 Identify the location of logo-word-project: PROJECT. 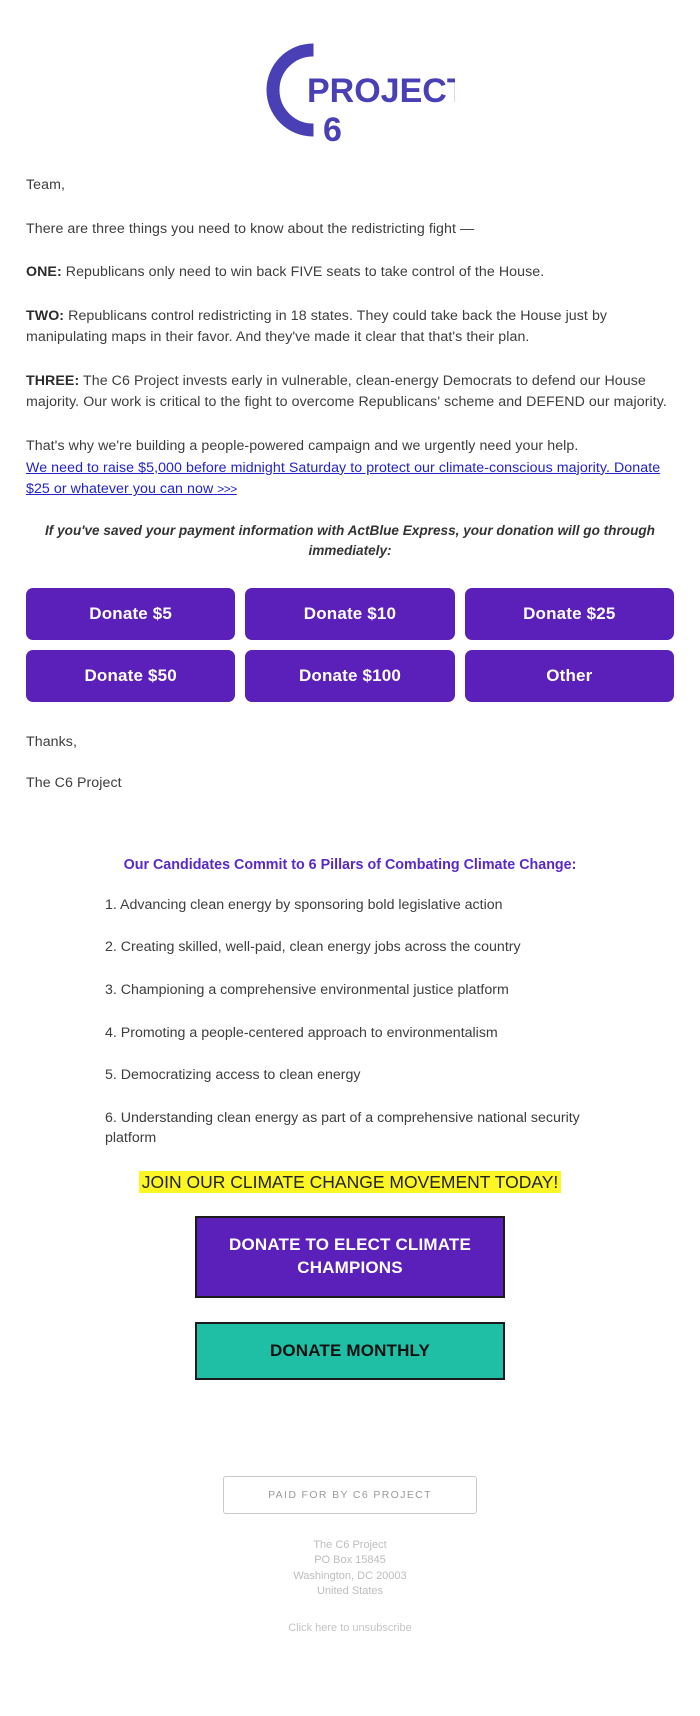
(381, 91).